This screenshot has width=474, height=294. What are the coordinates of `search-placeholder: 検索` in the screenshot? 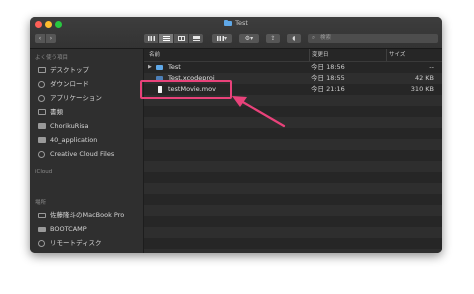 It's located at (326, 38).